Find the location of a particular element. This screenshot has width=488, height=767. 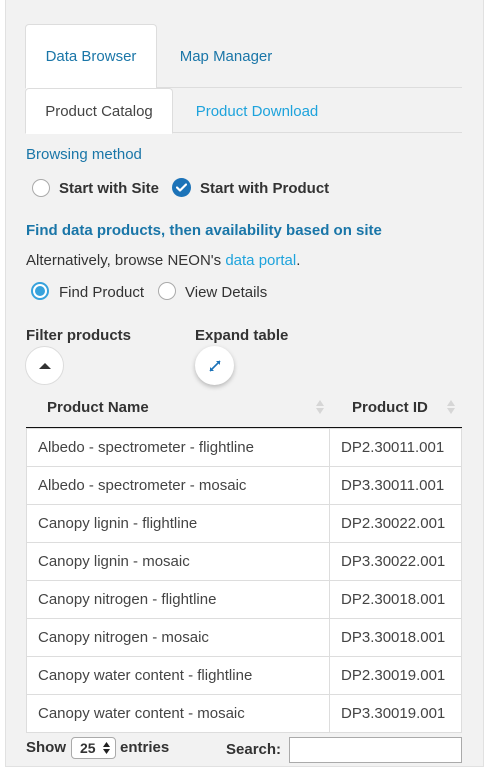

search-label: Search: is located at coordinates (254, 749).